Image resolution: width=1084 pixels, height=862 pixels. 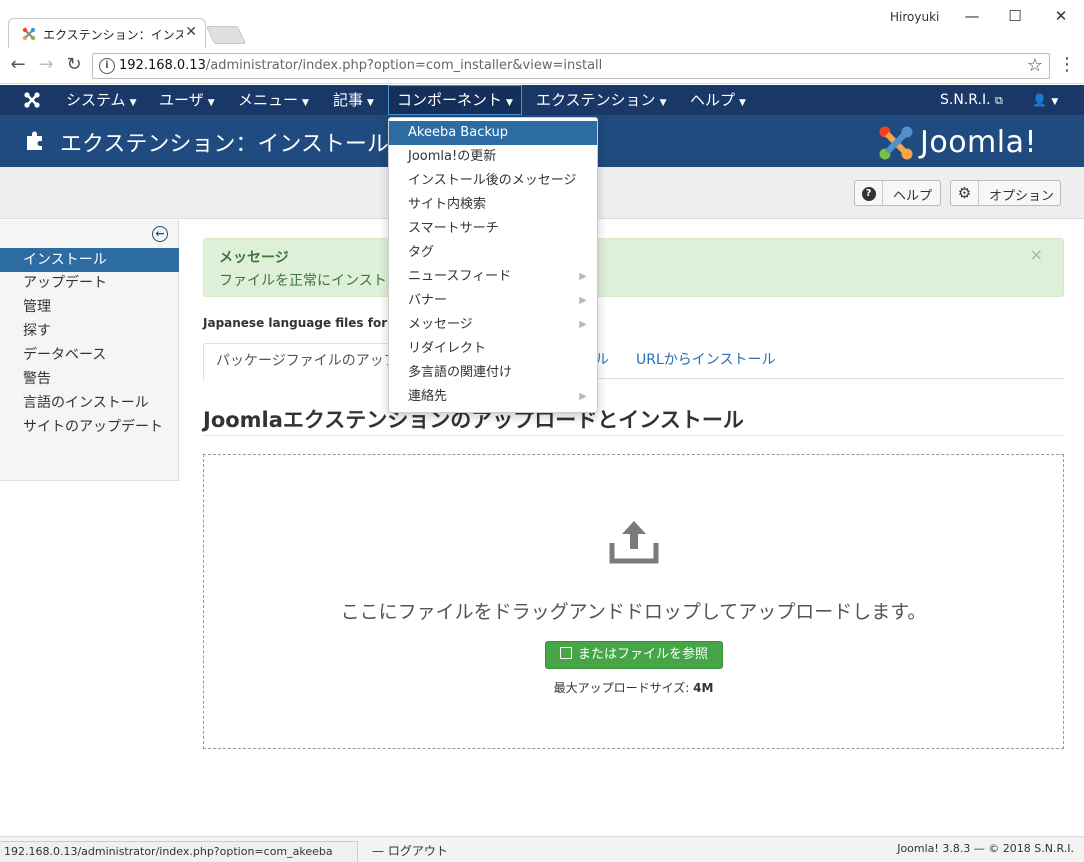 What do you see at coordinates (113, 35) in the screenshot?
I see `browser-tab-title: エクステンション：インストール` at bounding box center [113, 35].